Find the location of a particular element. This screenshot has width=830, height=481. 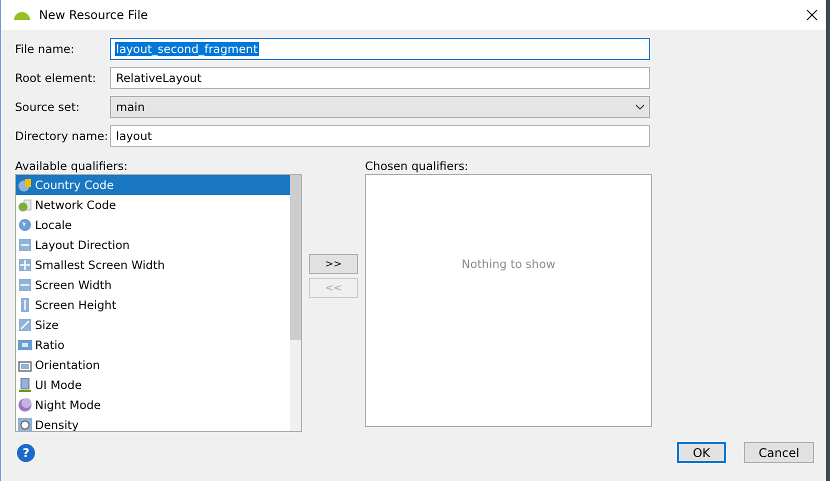

scrollbar-track is located at coordinates (295, 303).